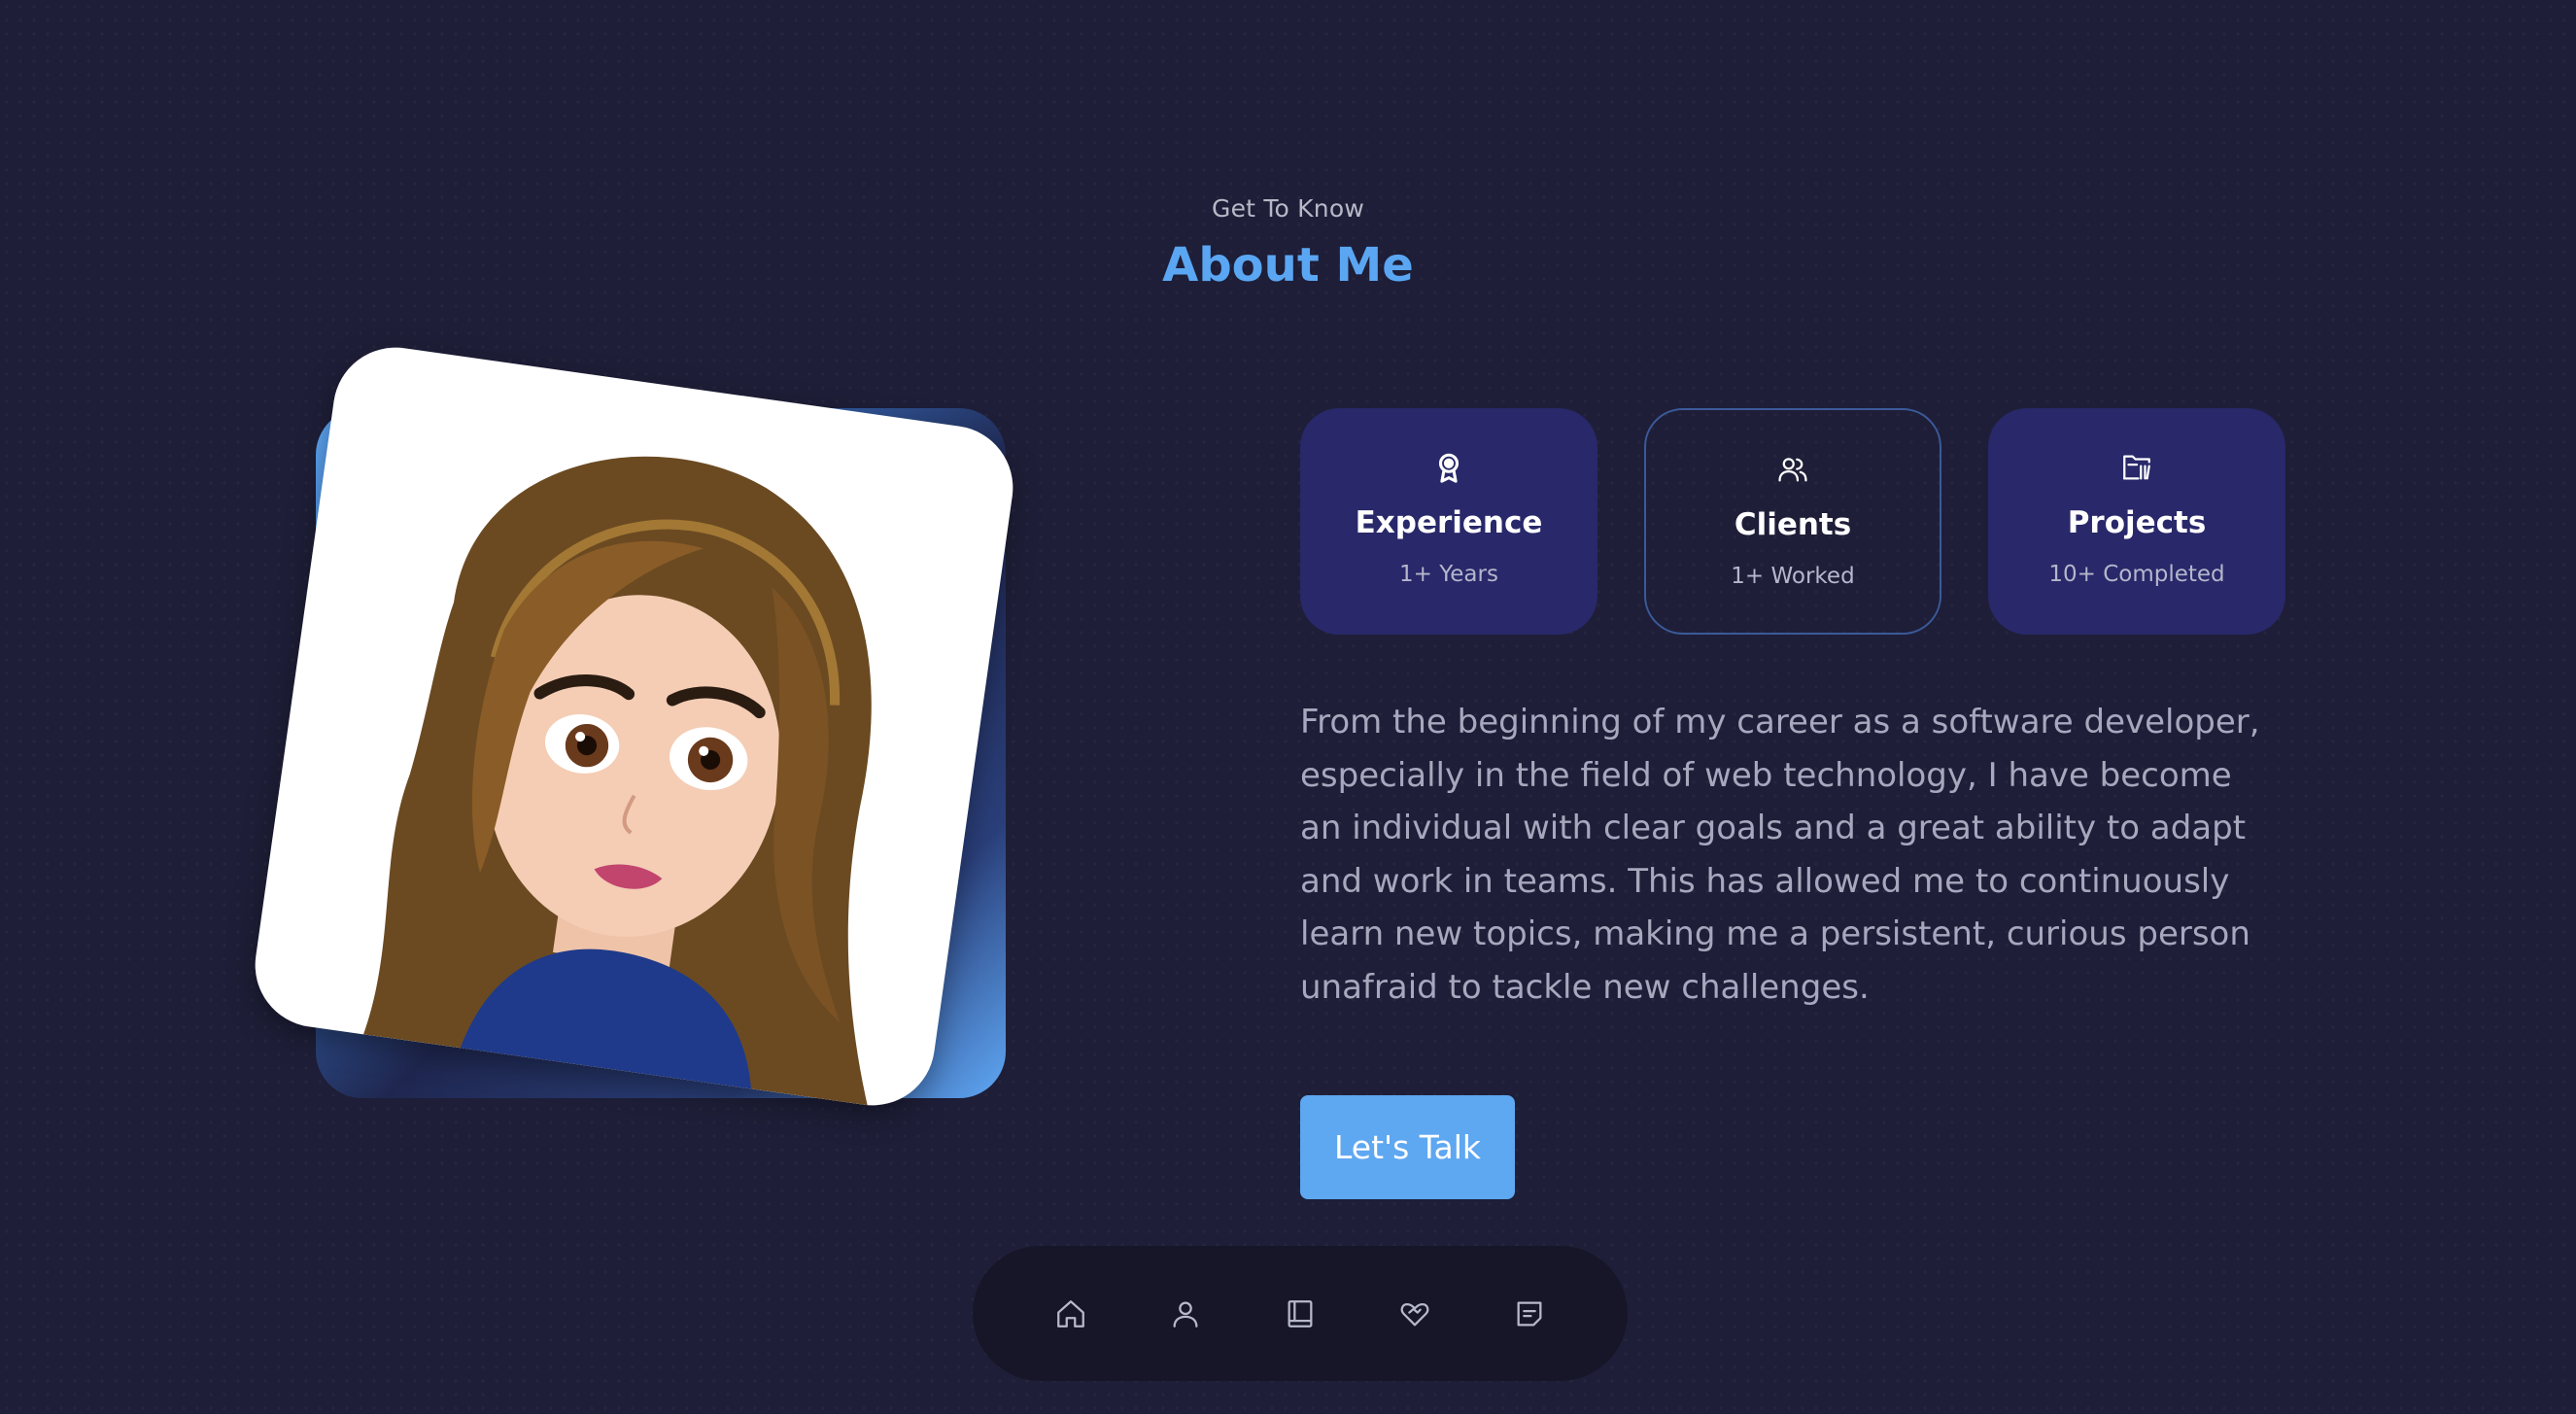 The width and height of the screenshot is (2576, 1414). What do you see at coordinates (1530, 1313) in the screenshot?
I see `message-icon` at bounding box center [1530, 1313].